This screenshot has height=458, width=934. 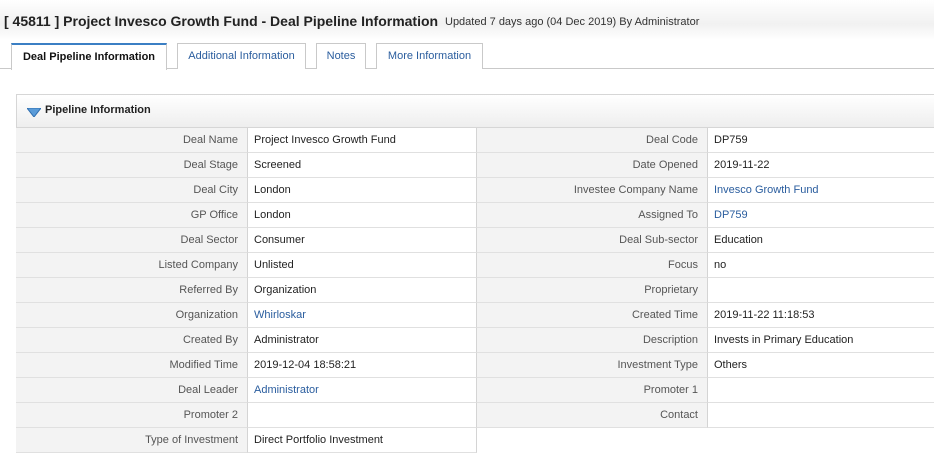 What do you see at coordinates (362, 315) in the screenshot?
I see `organization-link: Whirloskar` at bounding box center [362, 315].